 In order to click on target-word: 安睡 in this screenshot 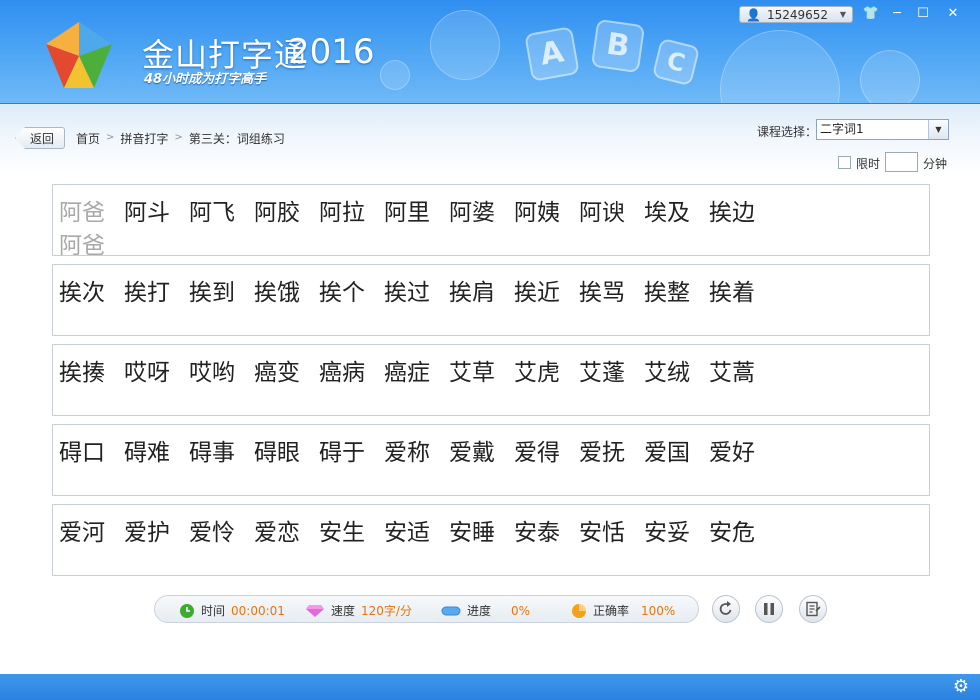, I will do `click(472, 533)`.